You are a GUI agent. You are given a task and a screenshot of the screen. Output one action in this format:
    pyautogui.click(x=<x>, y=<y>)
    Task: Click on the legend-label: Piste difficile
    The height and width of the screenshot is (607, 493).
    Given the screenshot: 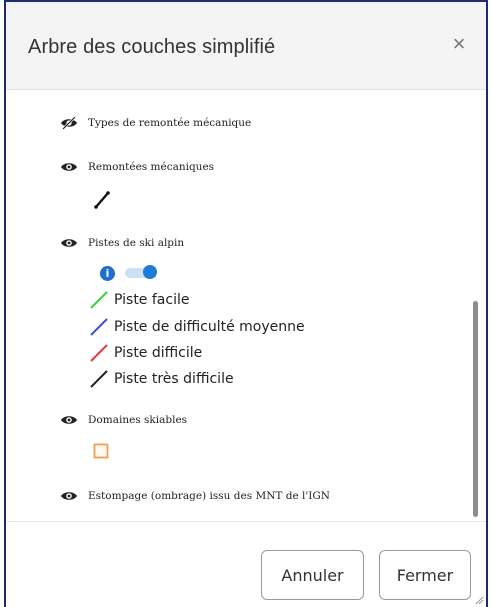 What is the action you would take?
    pyautogui.click(x=158, y=353)
    